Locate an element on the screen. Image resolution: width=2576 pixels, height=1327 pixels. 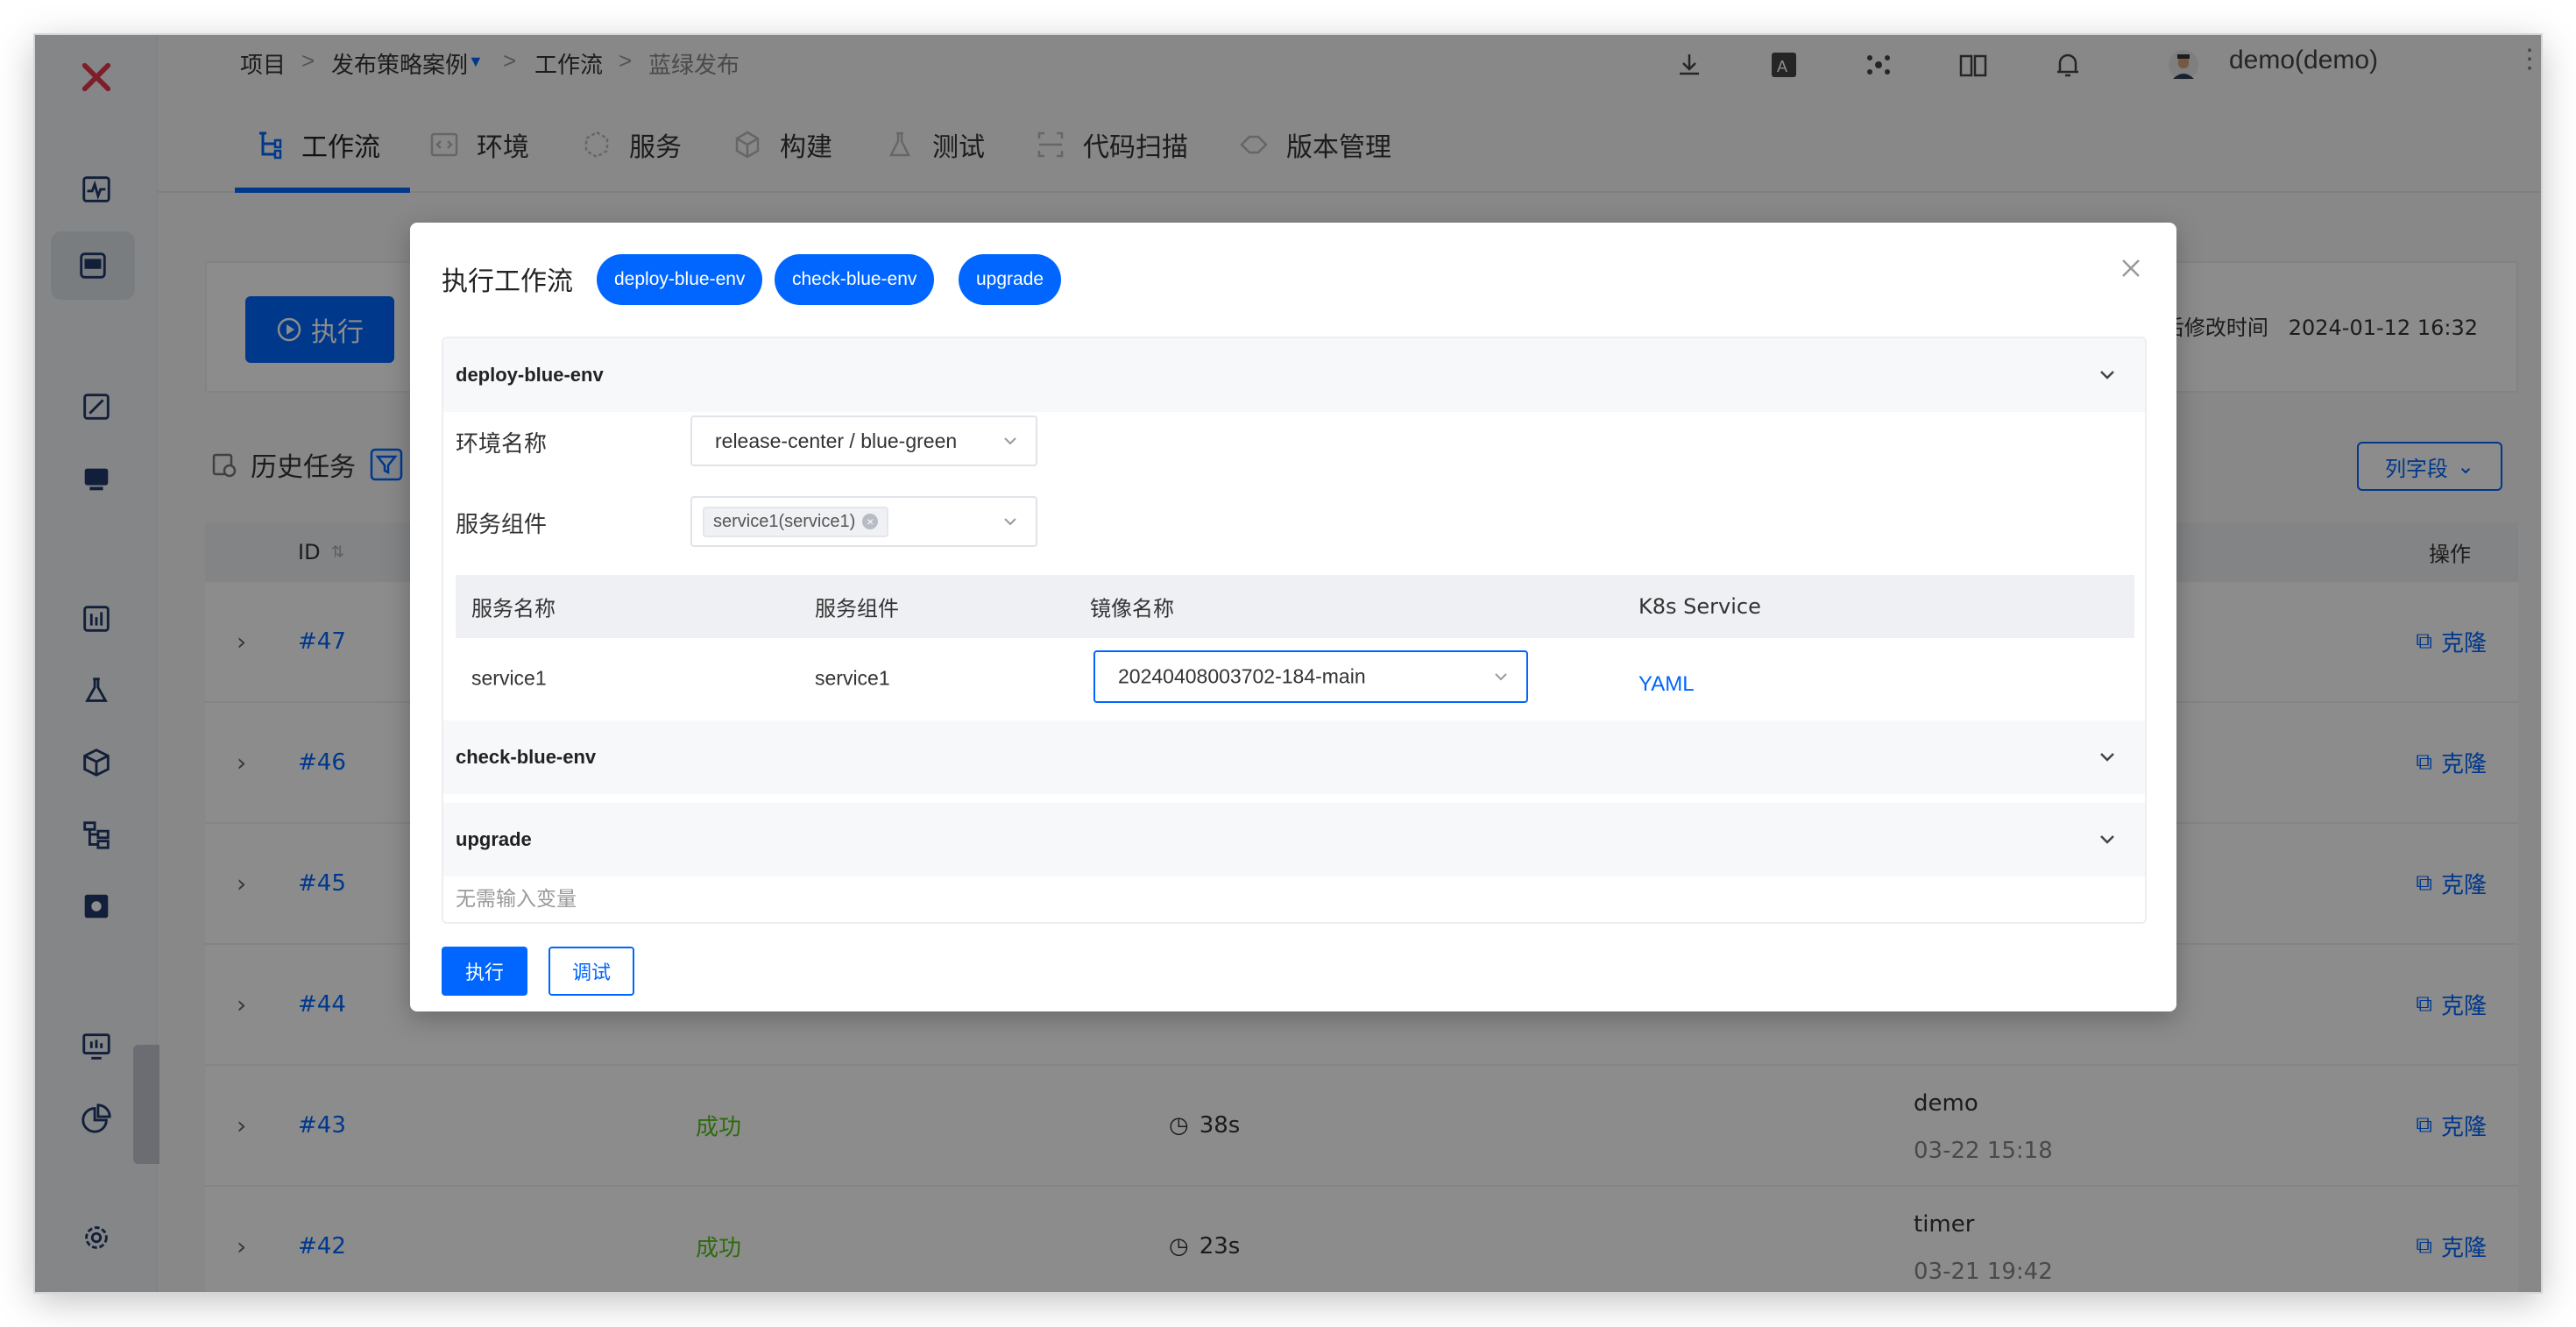
image-value: 20240408003702-184-main is located at coordinates (1242, 676).